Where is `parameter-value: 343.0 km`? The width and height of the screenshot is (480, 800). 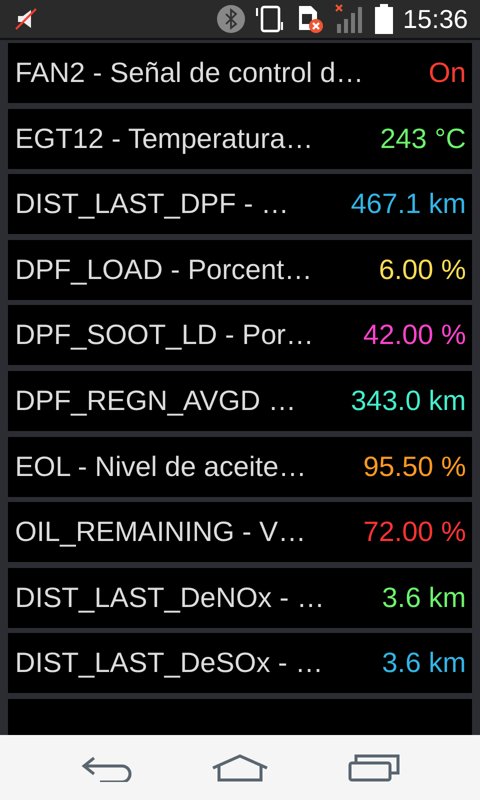 parameter-value: 343.0 km is located at coordinates (408, 400).